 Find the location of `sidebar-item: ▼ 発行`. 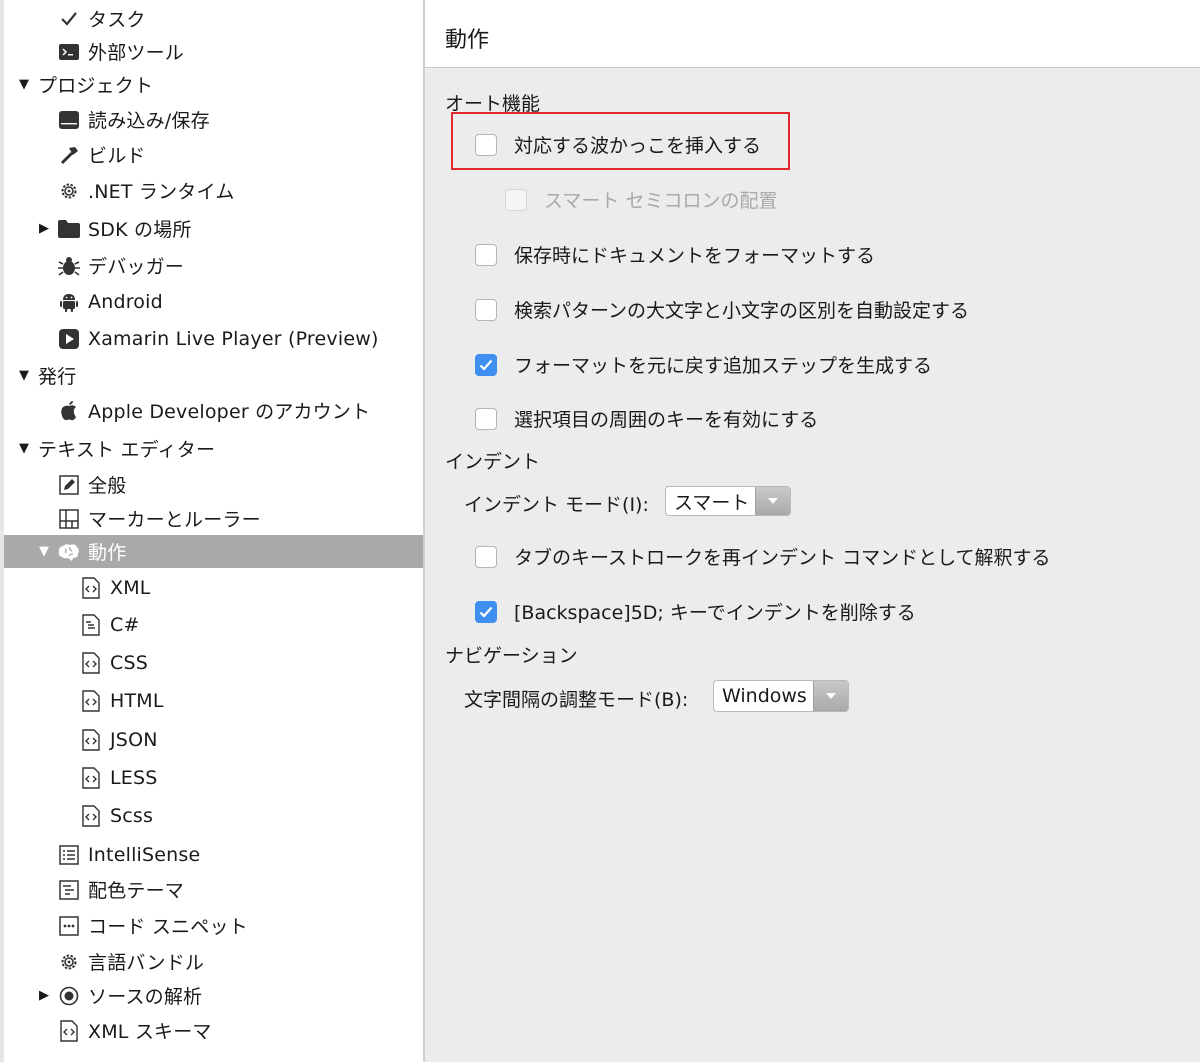

sidebar-item: ▼ 発行 is located at coordinates (214, 375).